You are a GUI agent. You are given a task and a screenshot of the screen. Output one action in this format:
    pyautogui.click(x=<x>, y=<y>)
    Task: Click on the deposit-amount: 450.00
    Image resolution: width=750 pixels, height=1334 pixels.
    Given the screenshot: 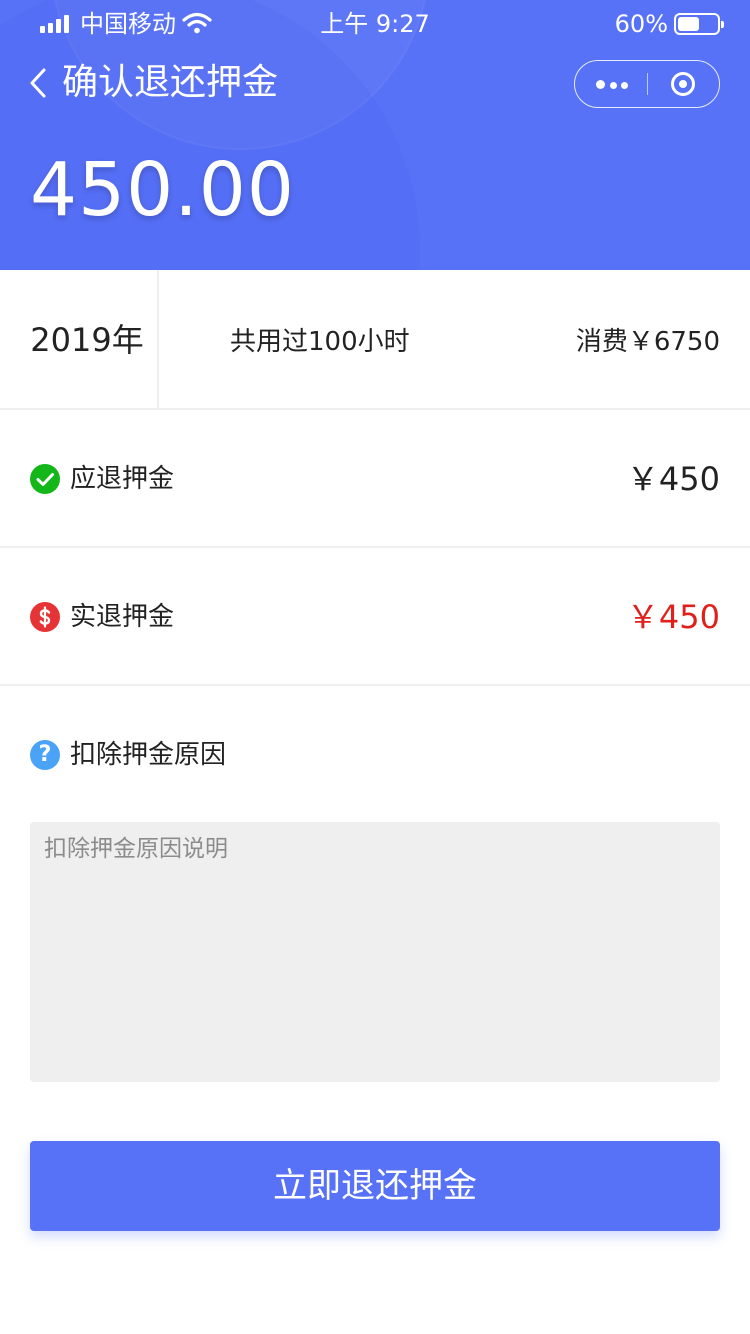 What is the action you would take?
    pyautogui.click(x=162, y=190)
    